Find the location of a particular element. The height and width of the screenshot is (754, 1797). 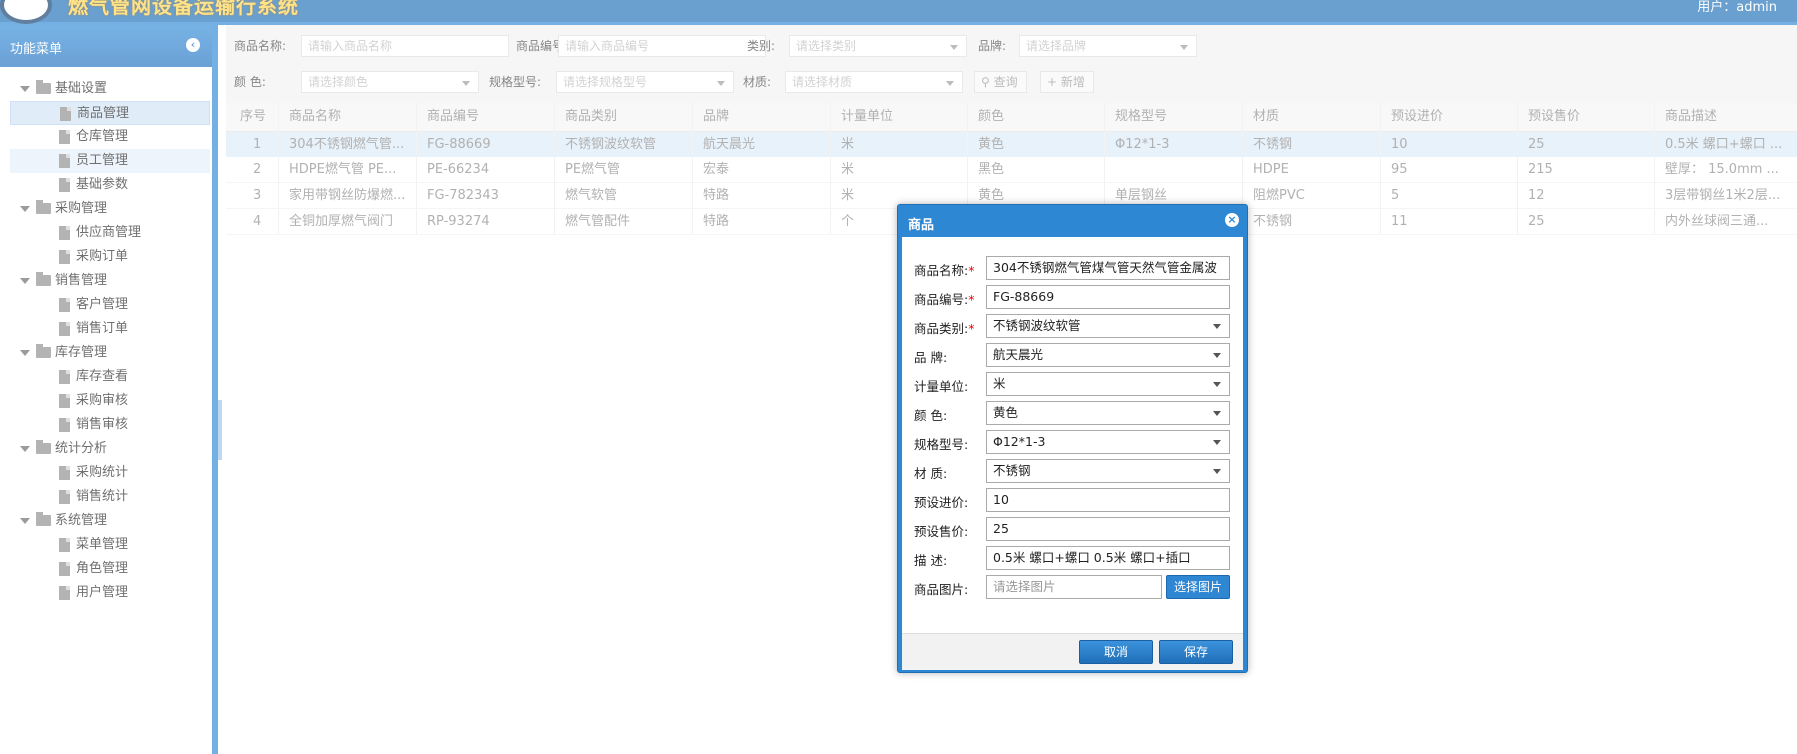

folder-icon is located at coordinates (43, 207).